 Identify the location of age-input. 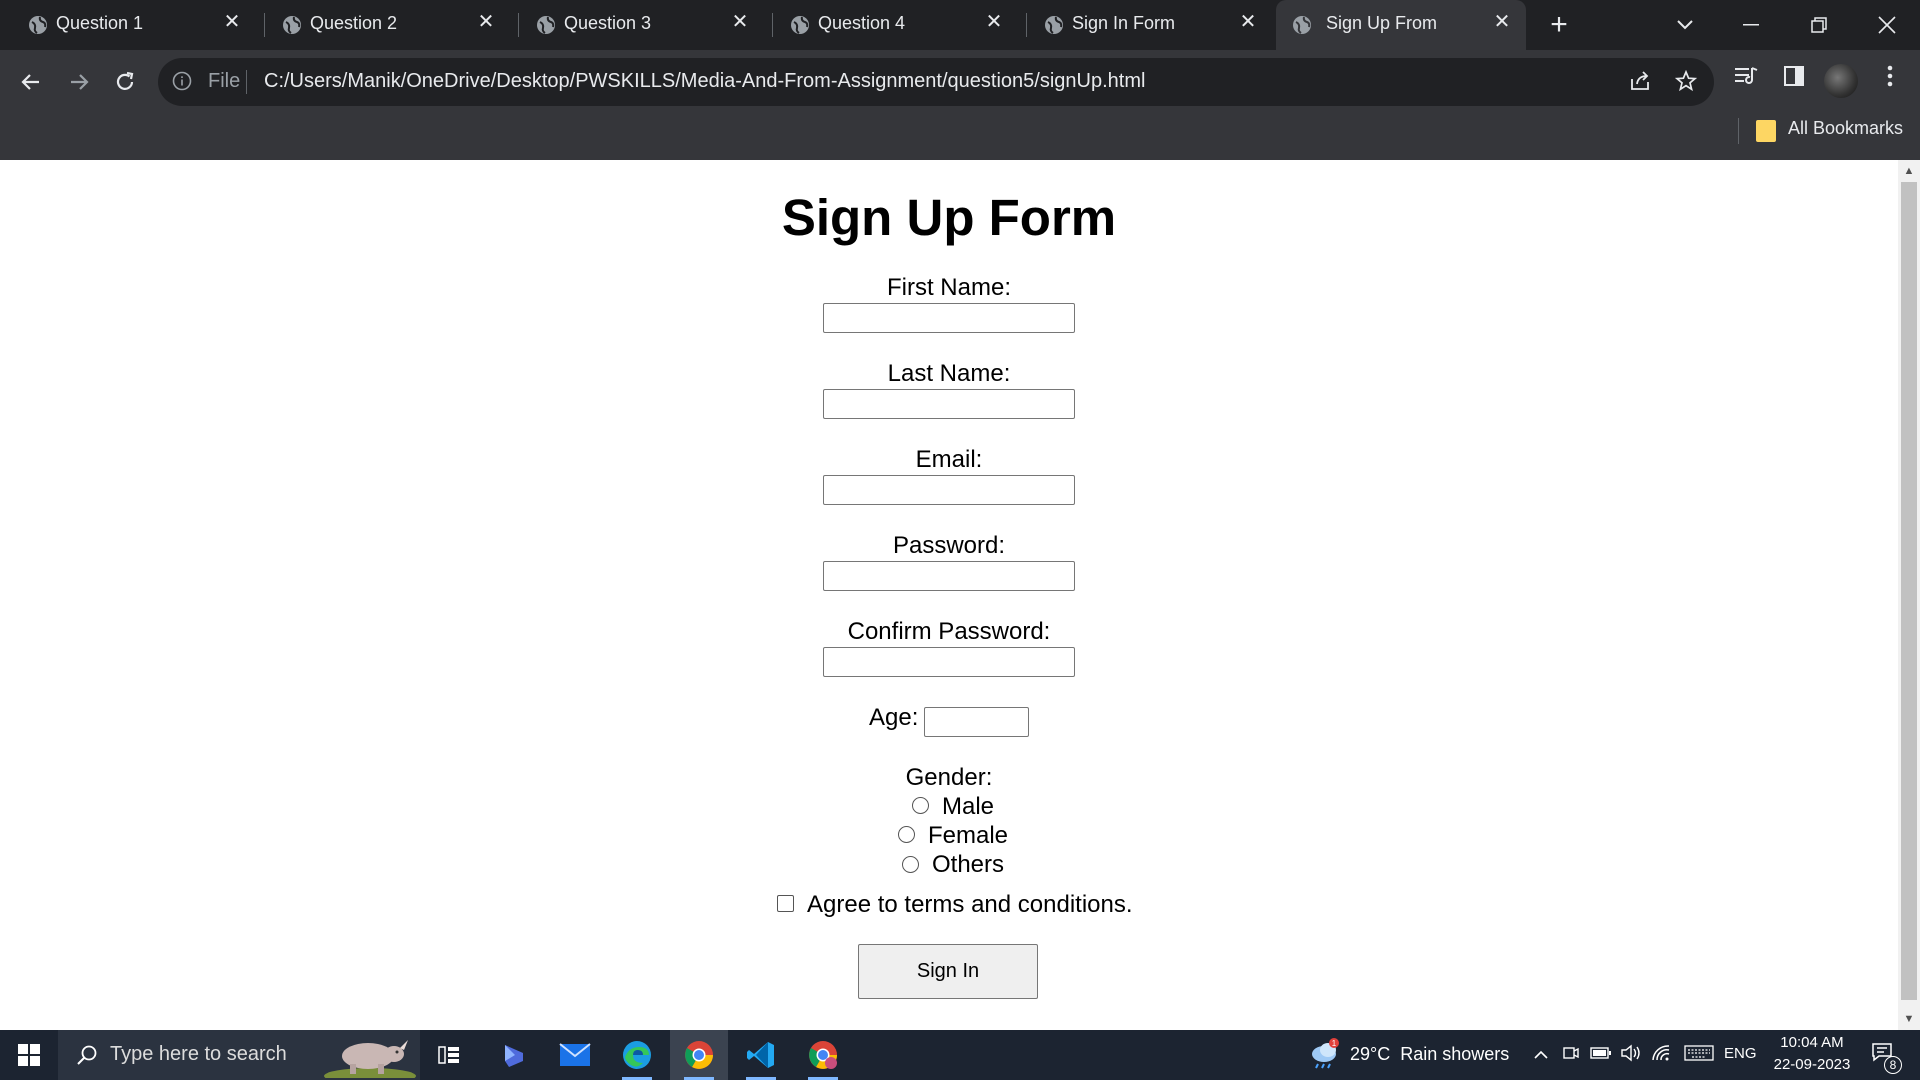
(976, 722).